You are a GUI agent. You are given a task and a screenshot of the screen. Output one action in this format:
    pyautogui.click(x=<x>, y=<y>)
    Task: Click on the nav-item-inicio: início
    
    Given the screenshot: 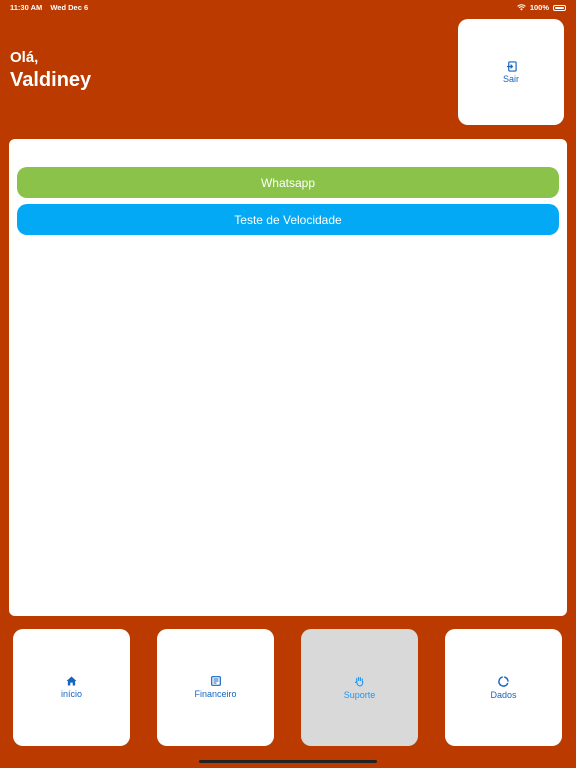 What is the action you would take?
    pyautogui.click(x=71, y=687)
    